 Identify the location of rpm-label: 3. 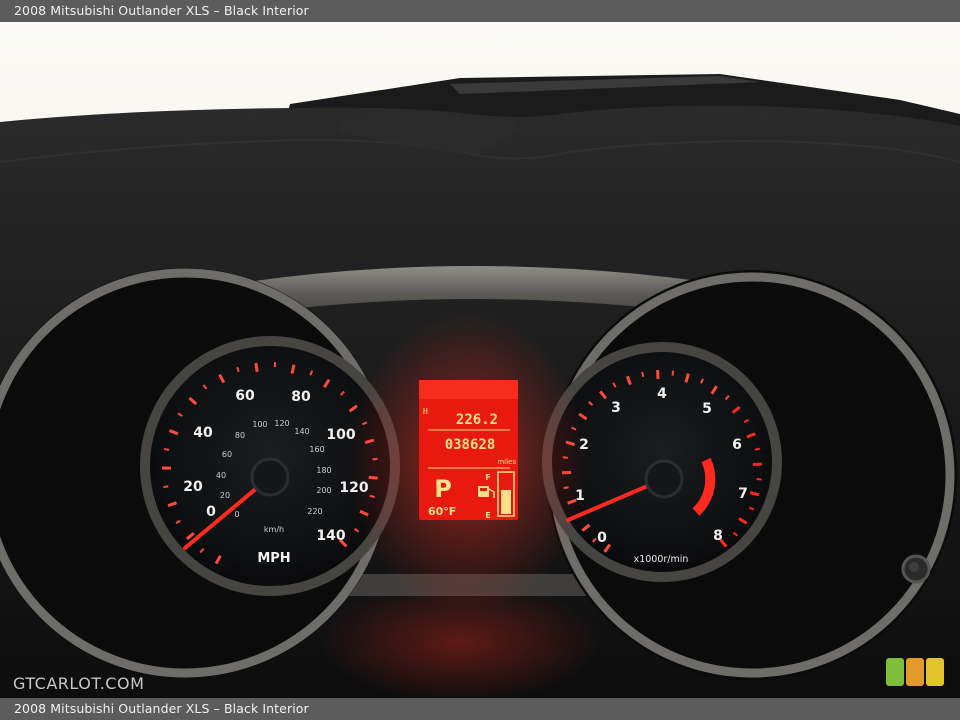
(616, 408).